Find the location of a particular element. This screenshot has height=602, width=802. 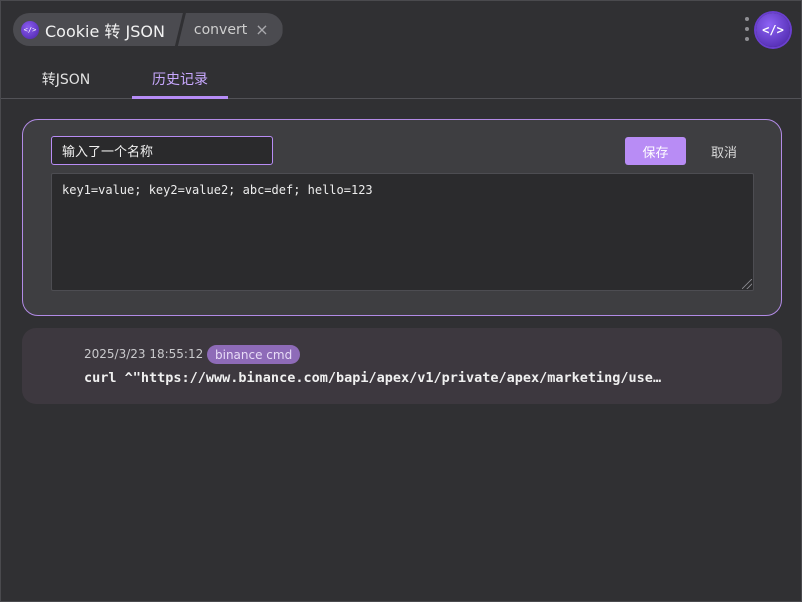

resize-handle-icon is located at coordinates (747, 284).